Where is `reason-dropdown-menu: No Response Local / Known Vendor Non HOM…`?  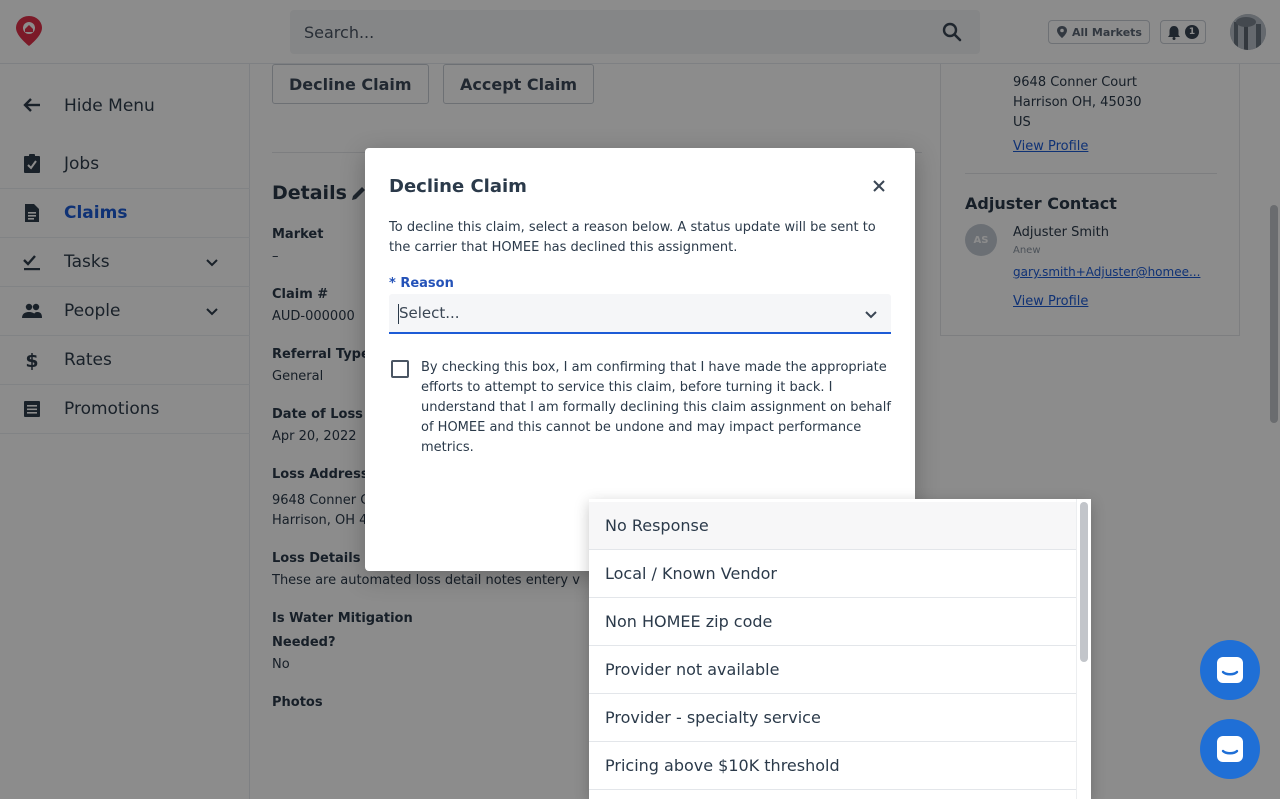
reason-dropdown-menu: No Response Local / Known Vendor Non HOM… is located at coordinates (840, 649).